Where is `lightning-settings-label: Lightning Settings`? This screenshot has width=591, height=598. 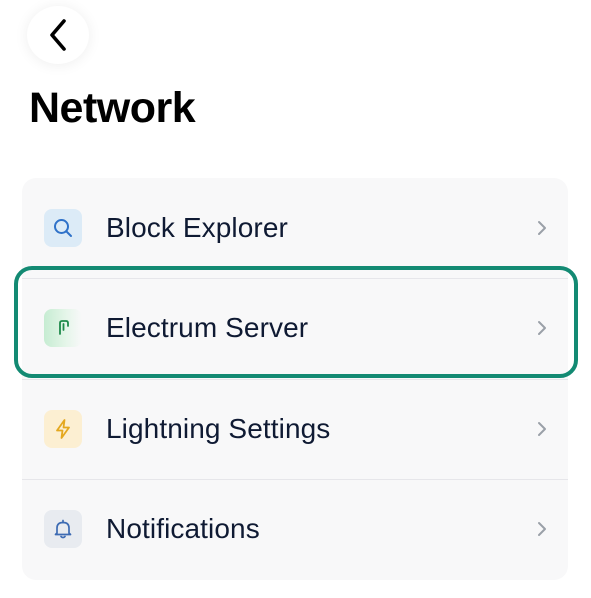 lightning-settings-label: Lightning Settings is located at coordinates (218, 428).